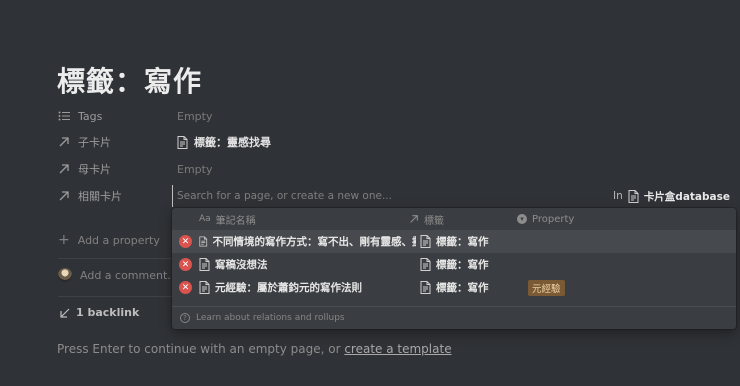 The width and height of the screenshot is (740, 386). Describe the element at coordinates (129, 80) in the screenshot. I see `page-title: 標籤：寫作` at that location.